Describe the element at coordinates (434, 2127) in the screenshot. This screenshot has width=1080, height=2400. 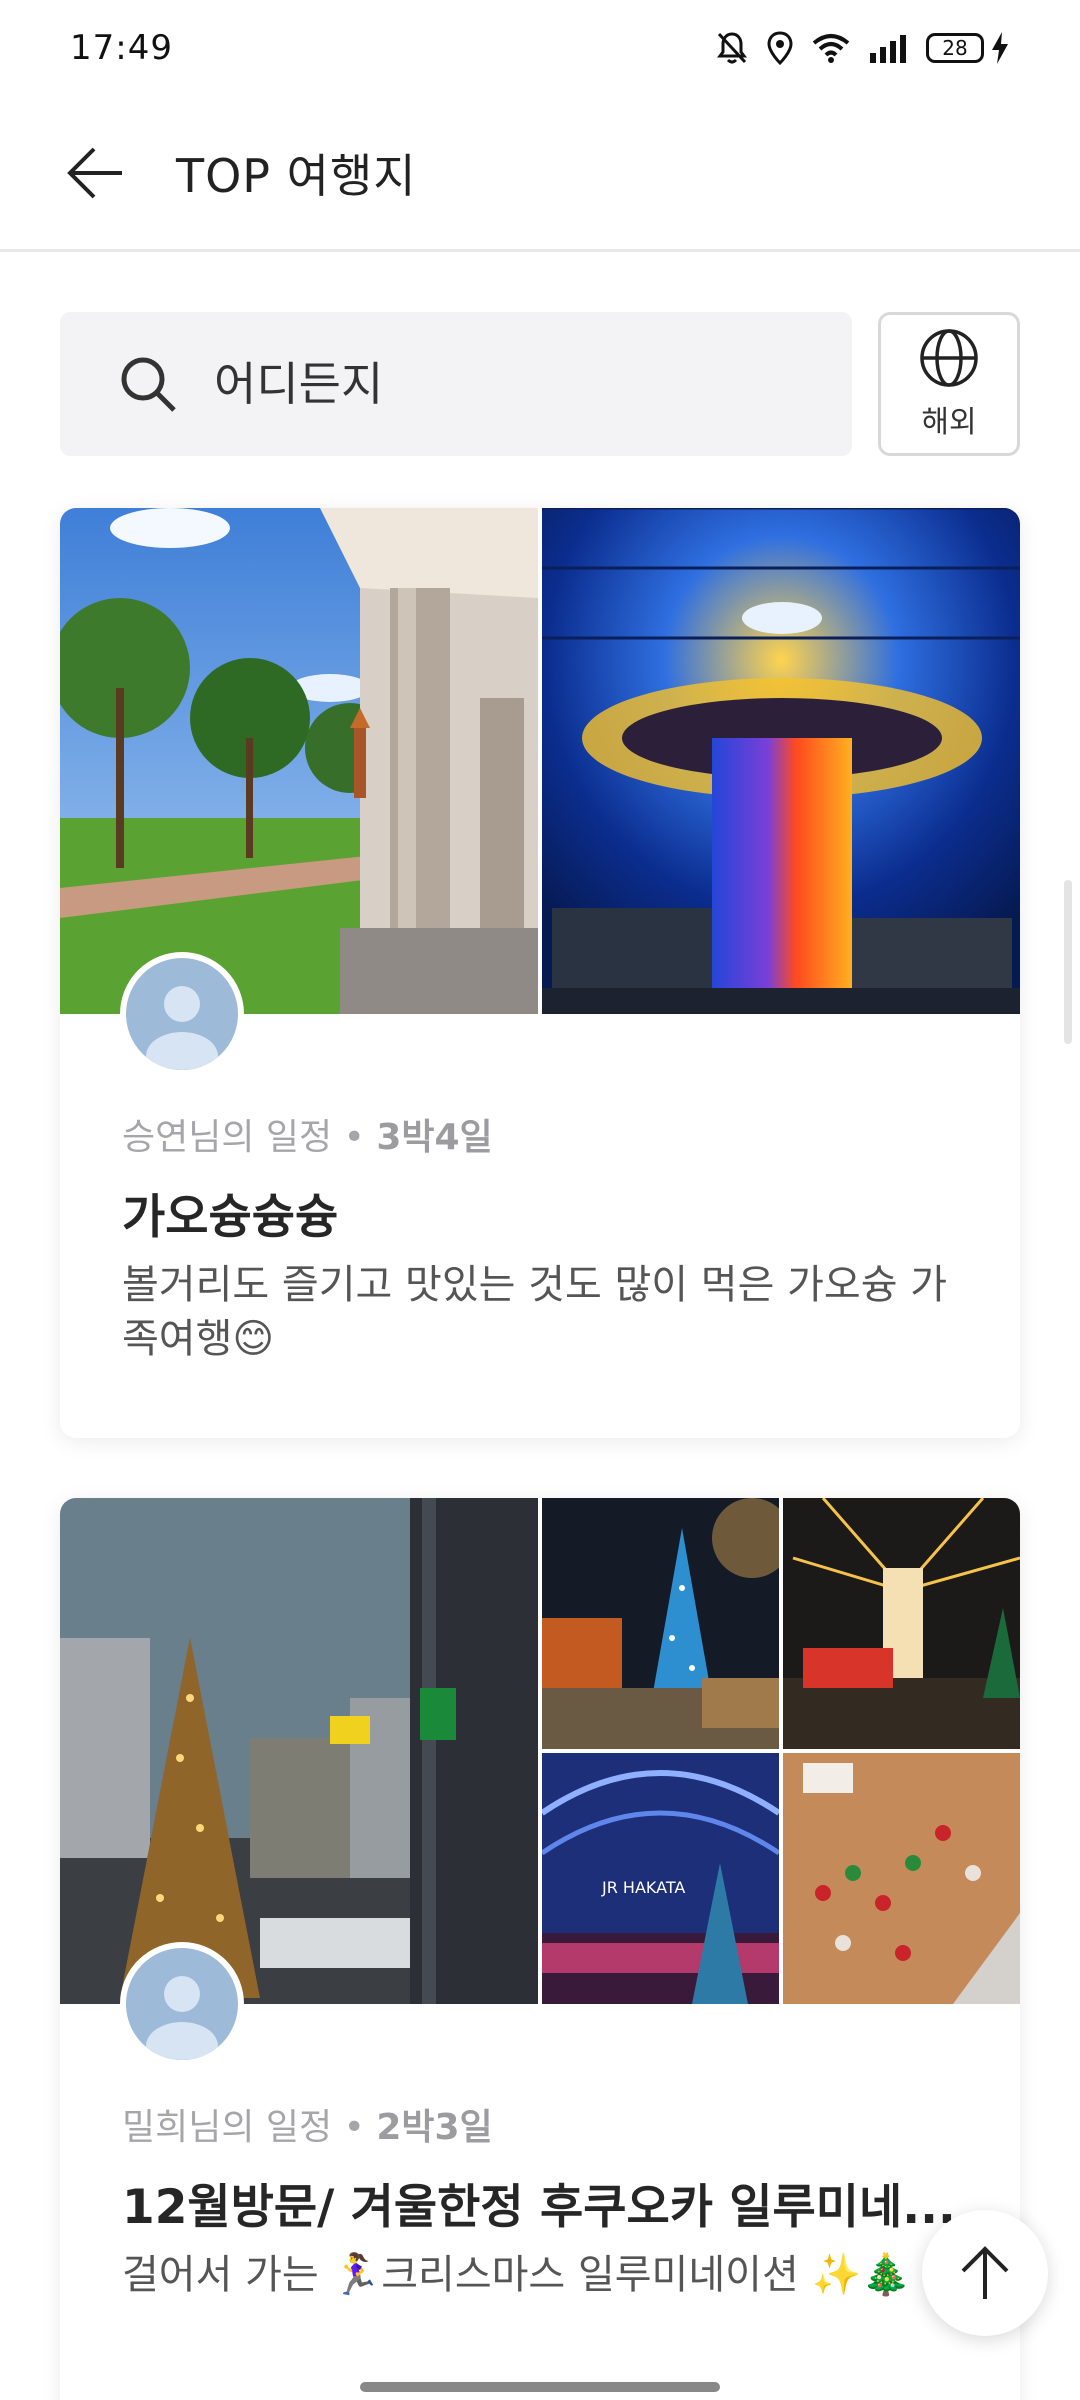
I see `trip-duration: 2박3일` at that location.